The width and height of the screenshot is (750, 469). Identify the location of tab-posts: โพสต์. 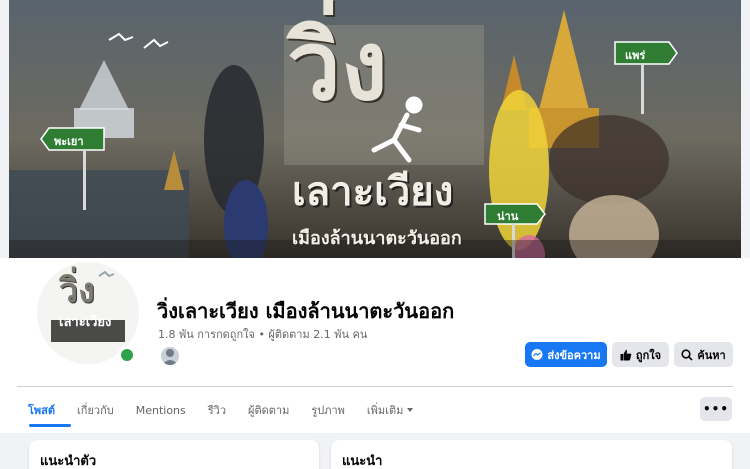
(41, 410).